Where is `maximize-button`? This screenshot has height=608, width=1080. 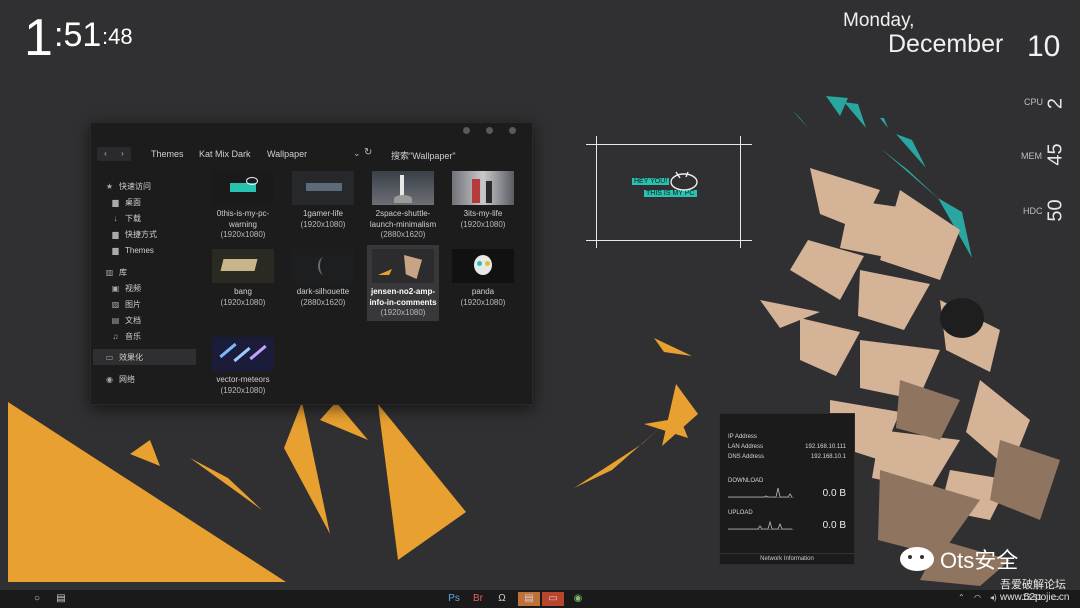
maximize-button is located at coordinates (489, 130).